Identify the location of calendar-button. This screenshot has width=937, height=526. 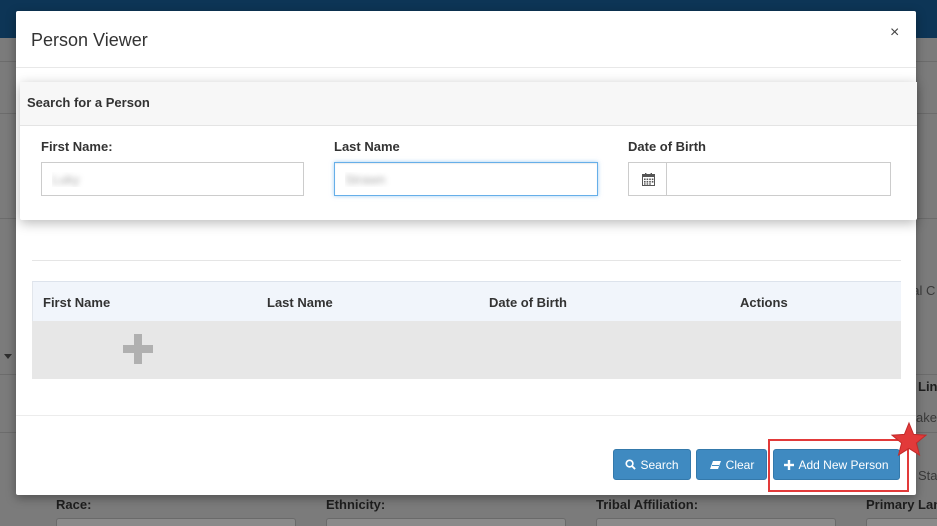
(647, 179).